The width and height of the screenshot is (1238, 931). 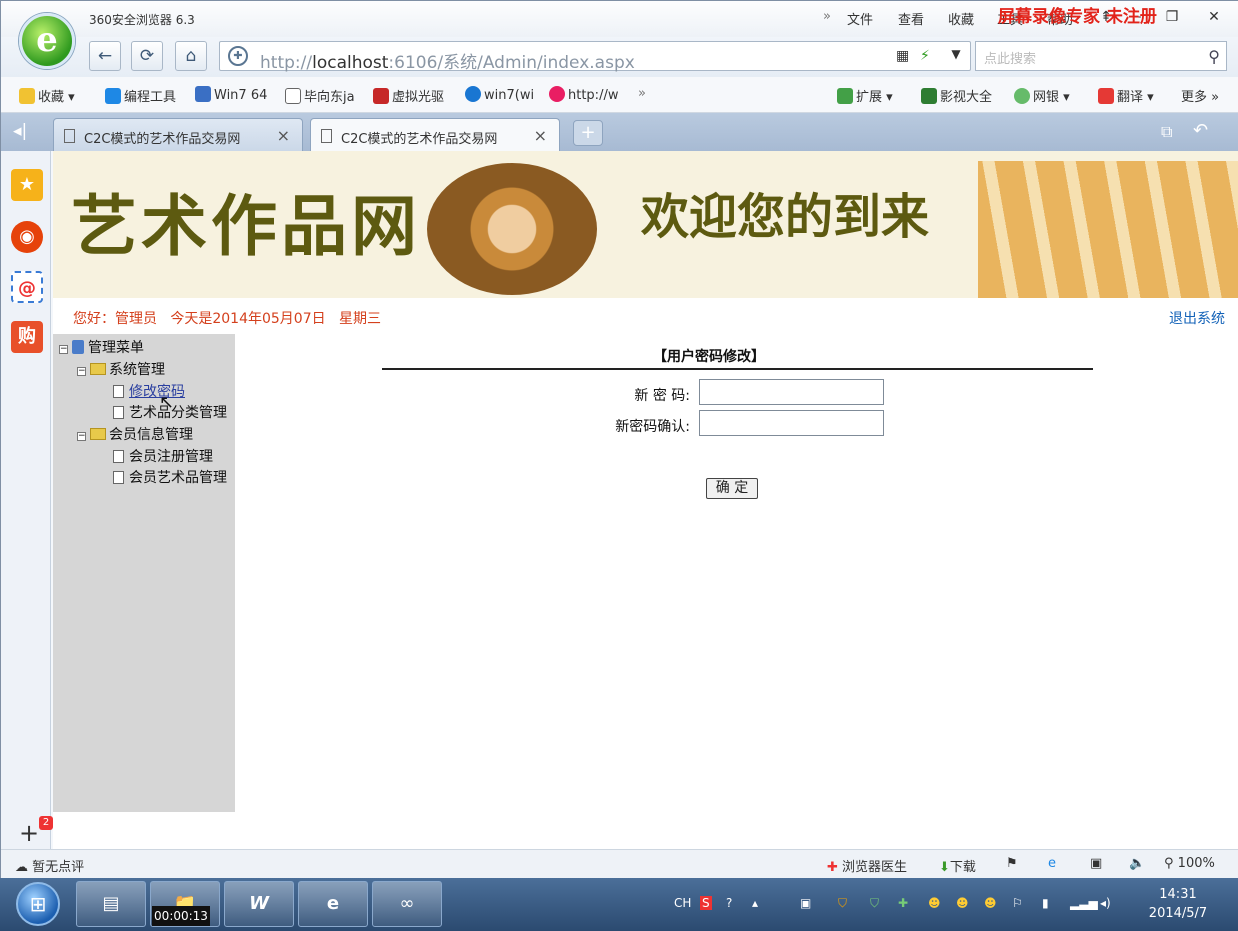 What do you see at coordinates (259, 904) in the screenshot?
I see `taskbar-word: W` at bounding box center [259, 904].